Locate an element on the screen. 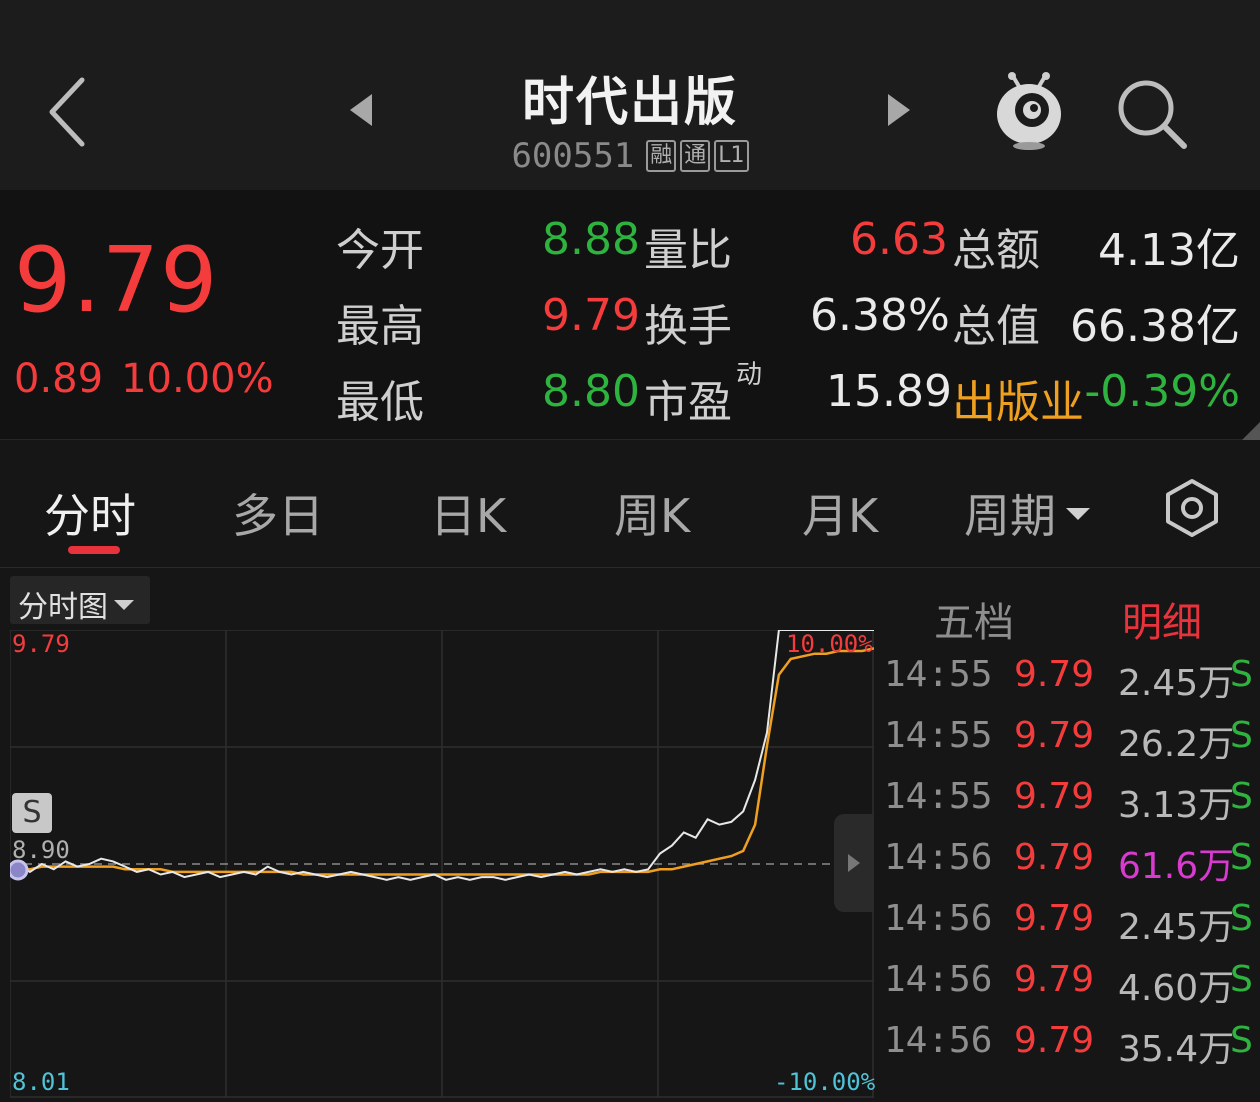  search-icon is located at coordinates (1152, 114).